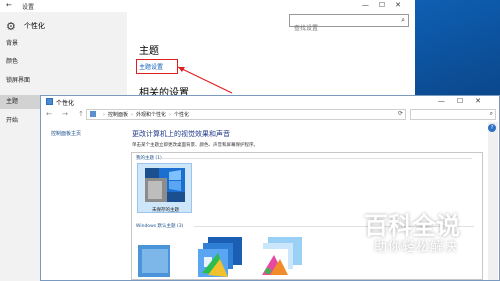 The image size is (500, 281). What do you see at coordinates (157, 66) in the screenshot?
I see `annotation-highlight-box` at bounding box center [157, 66].